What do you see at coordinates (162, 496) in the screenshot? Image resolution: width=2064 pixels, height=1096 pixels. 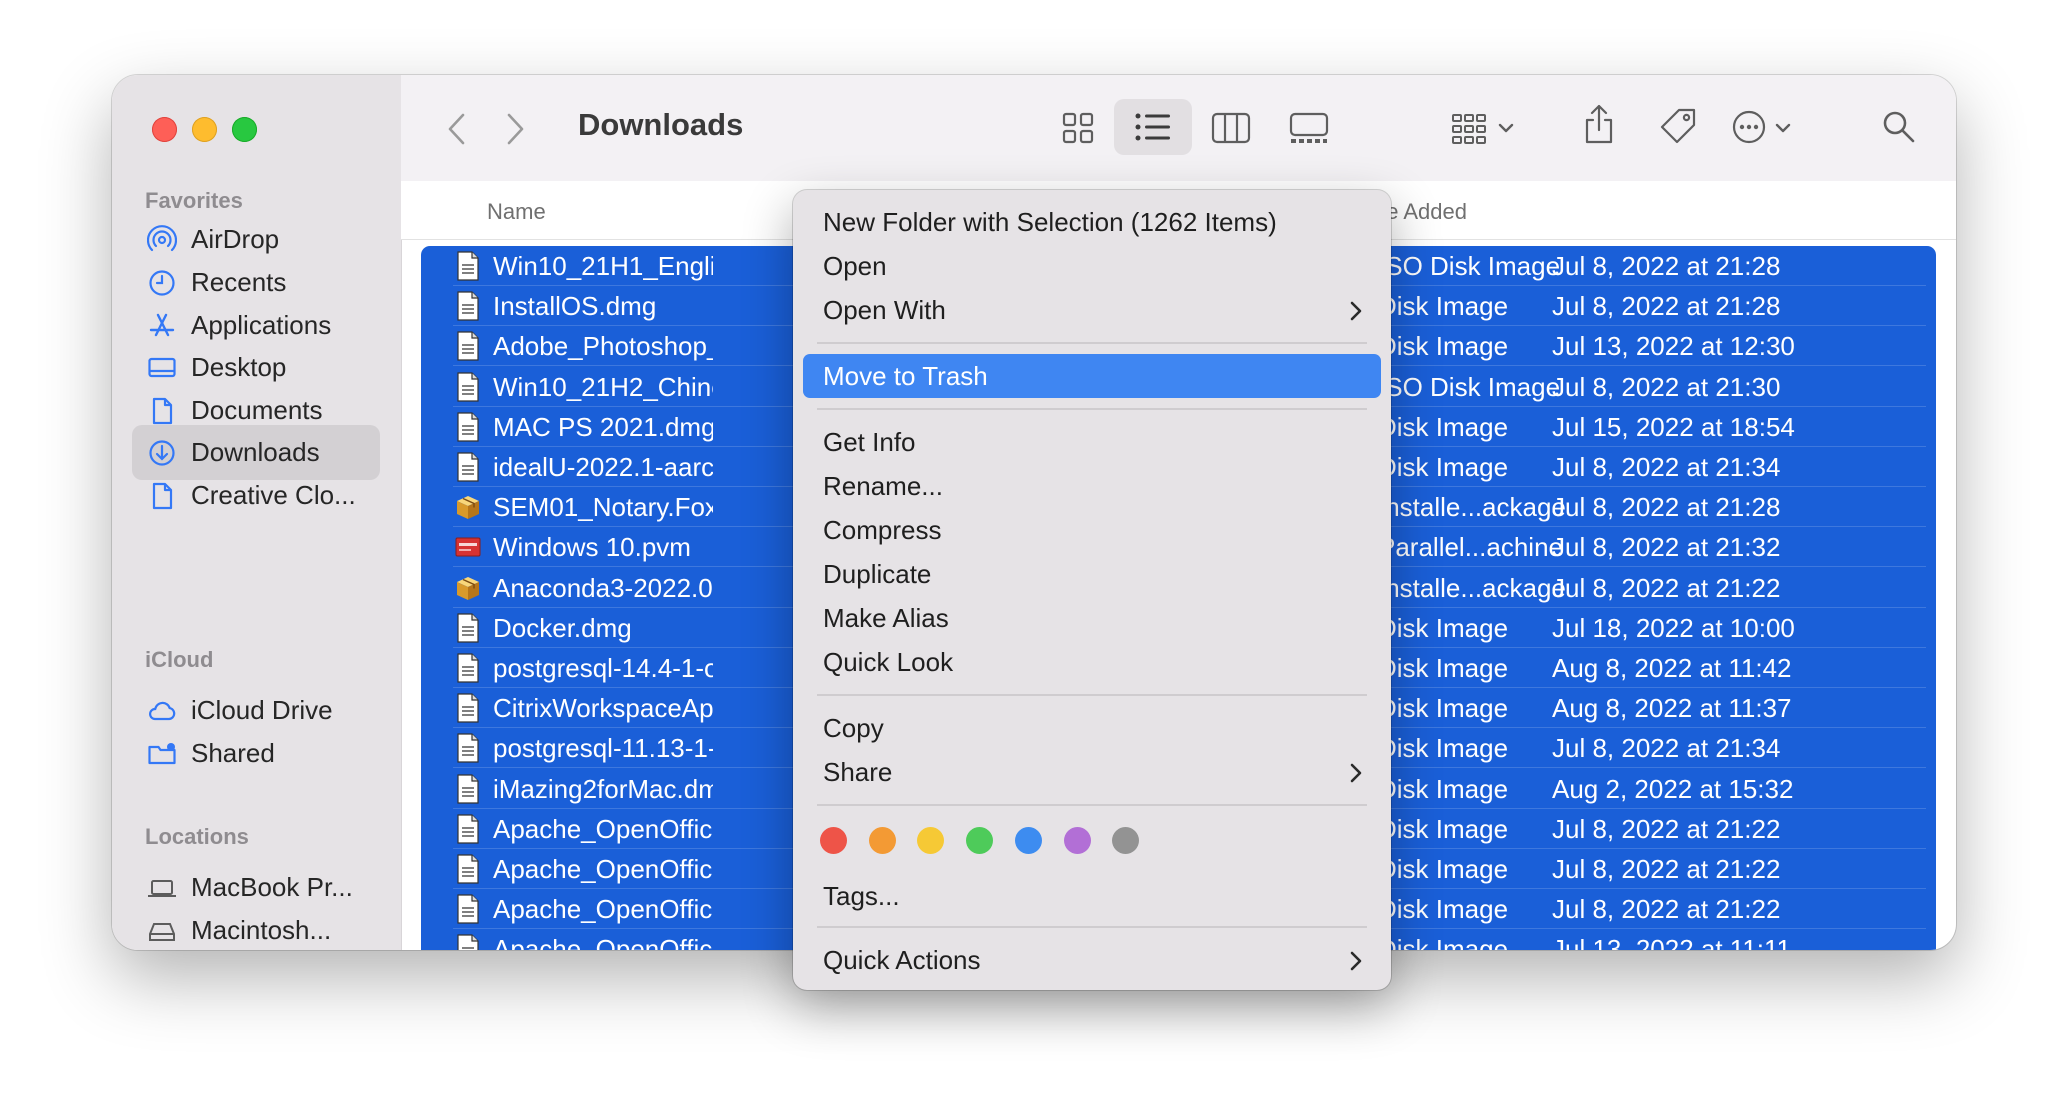 I see `file-icon` at bounding box center [162, 496].